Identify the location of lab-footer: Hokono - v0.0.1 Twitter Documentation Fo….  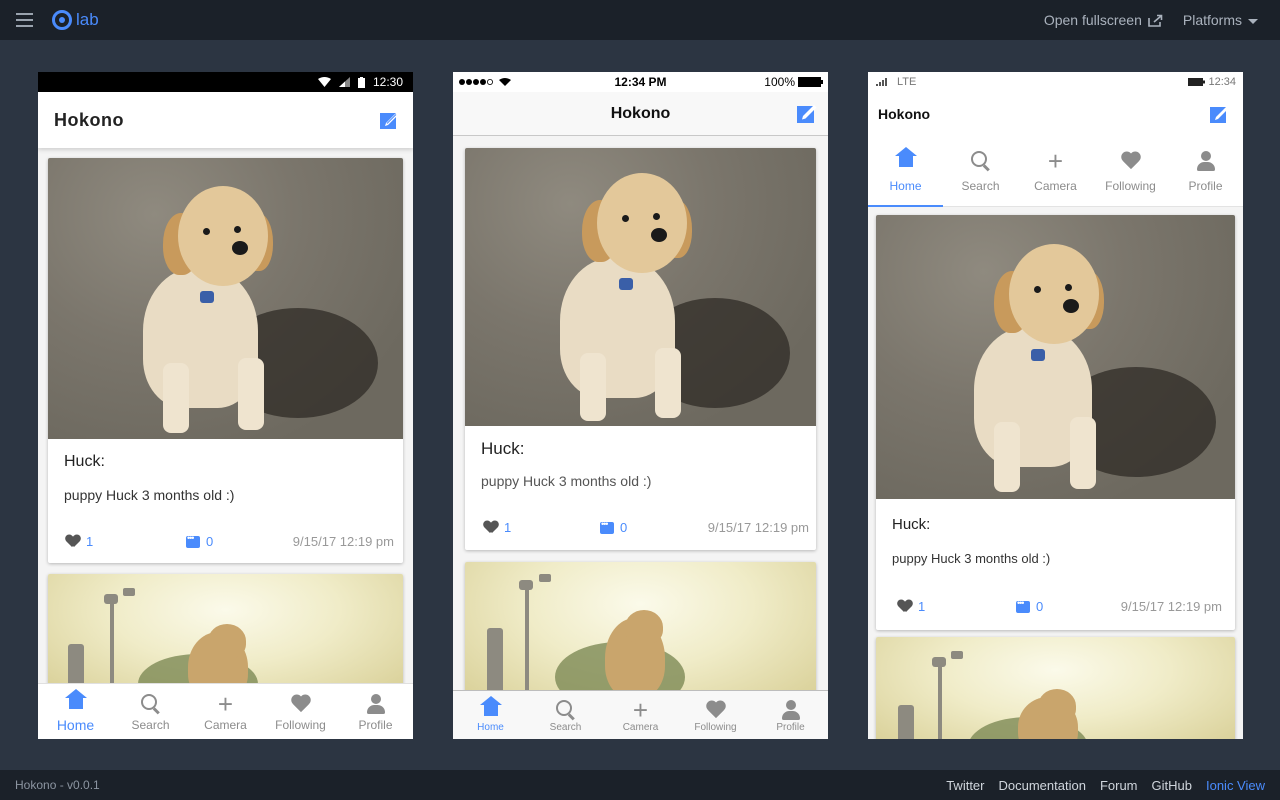
(640, 785).